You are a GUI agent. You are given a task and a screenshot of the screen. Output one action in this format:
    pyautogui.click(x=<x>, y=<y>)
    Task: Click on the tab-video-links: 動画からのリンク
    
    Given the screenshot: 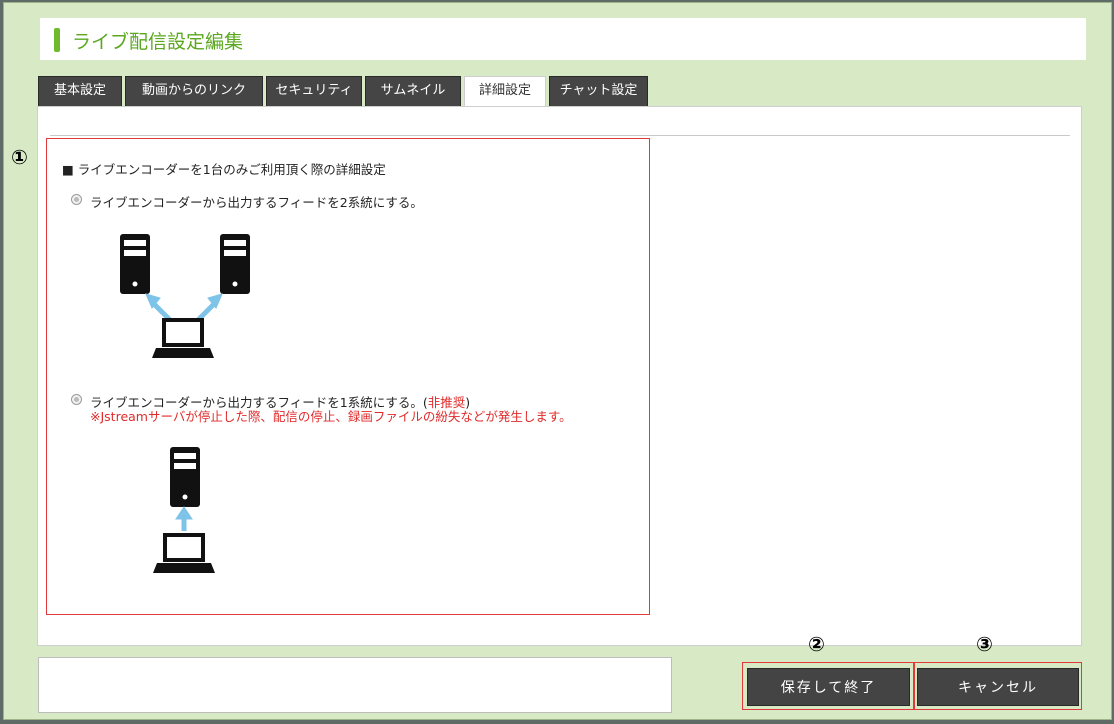 What is the action you would take?
    pyautogui.click(x=194, y=91)
    